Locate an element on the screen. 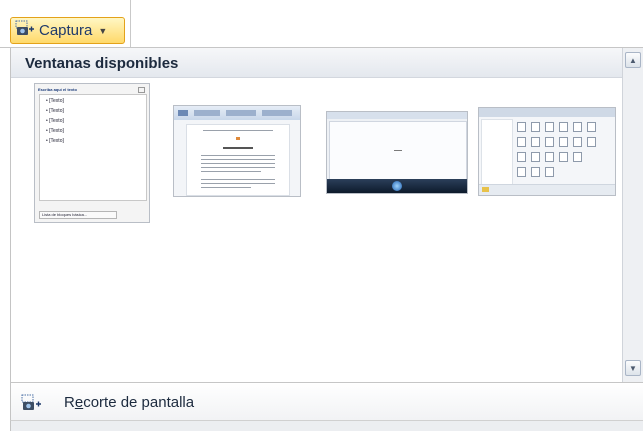 This screenshot has height=431, width=643. window-thumbnail-word-document is located at coordinates (237, 151).